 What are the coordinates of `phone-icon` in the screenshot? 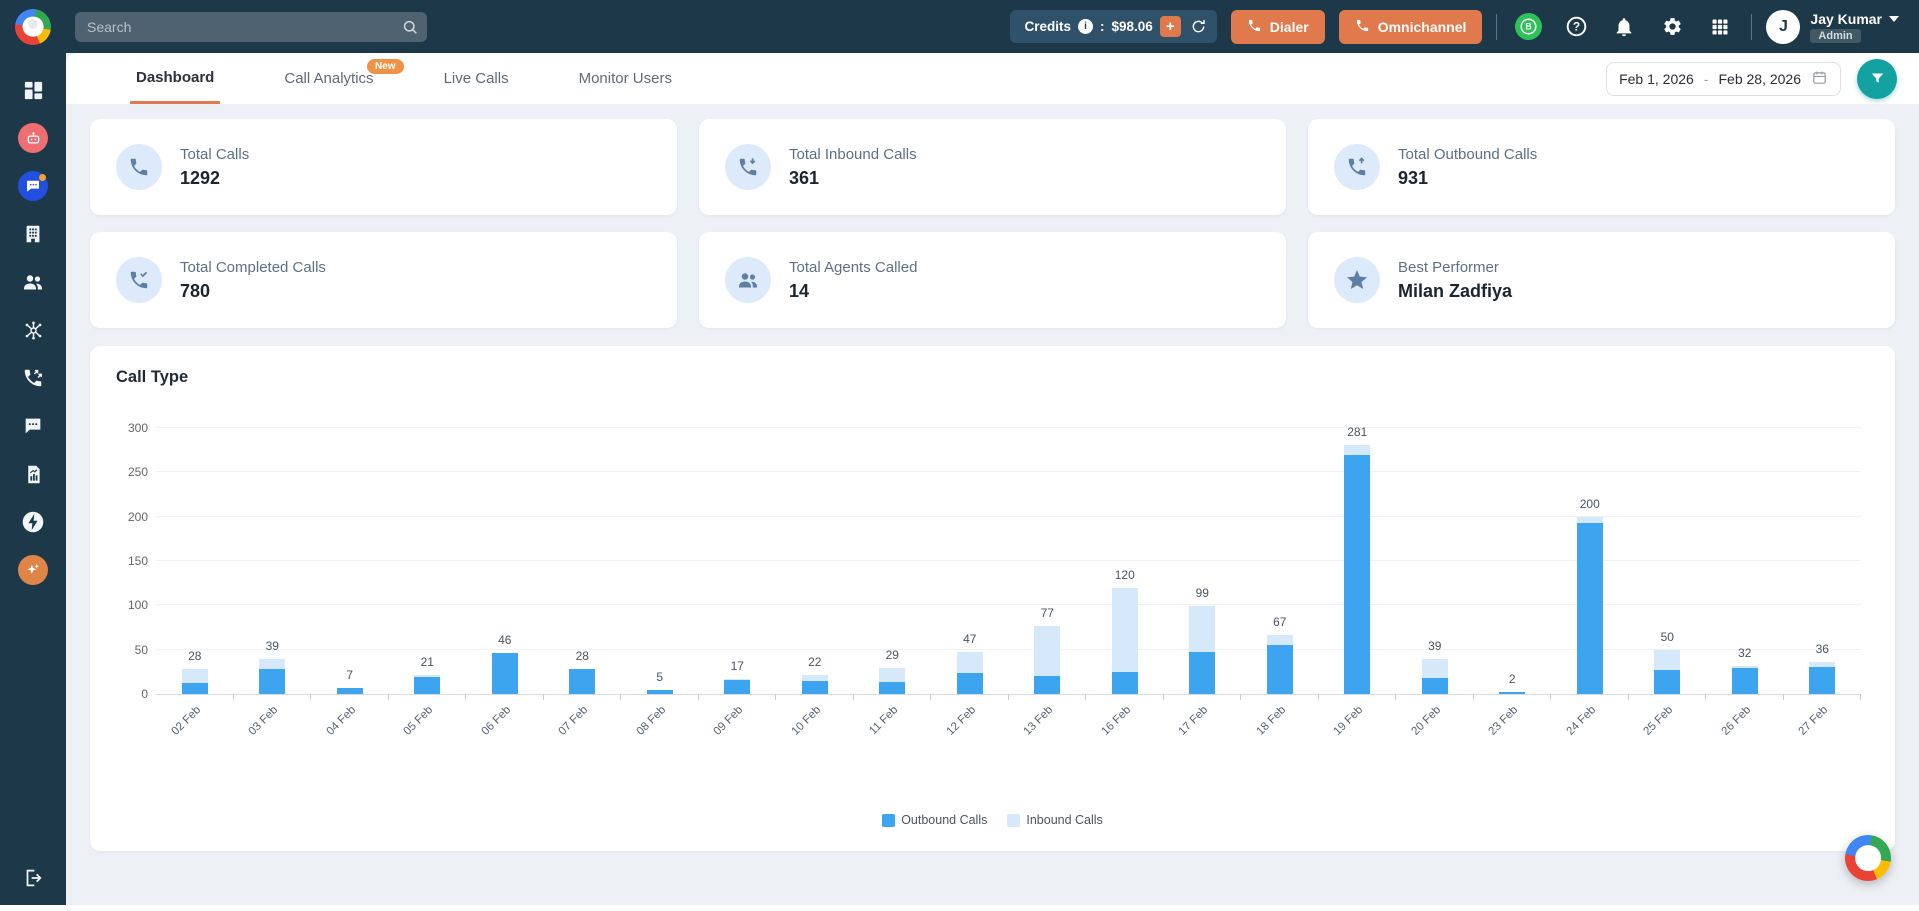 It's located at (1362, 27).